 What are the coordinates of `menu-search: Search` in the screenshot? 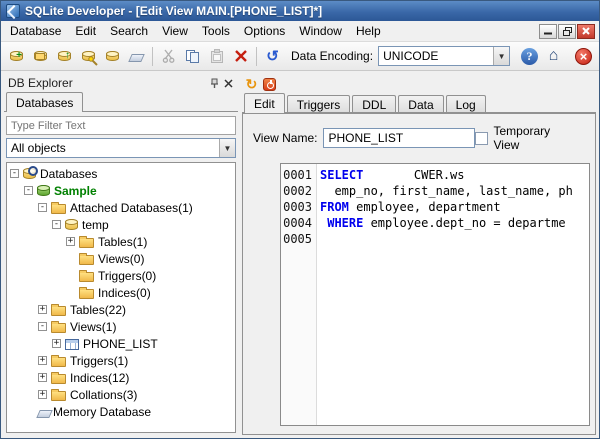 It's located at (129, 31).